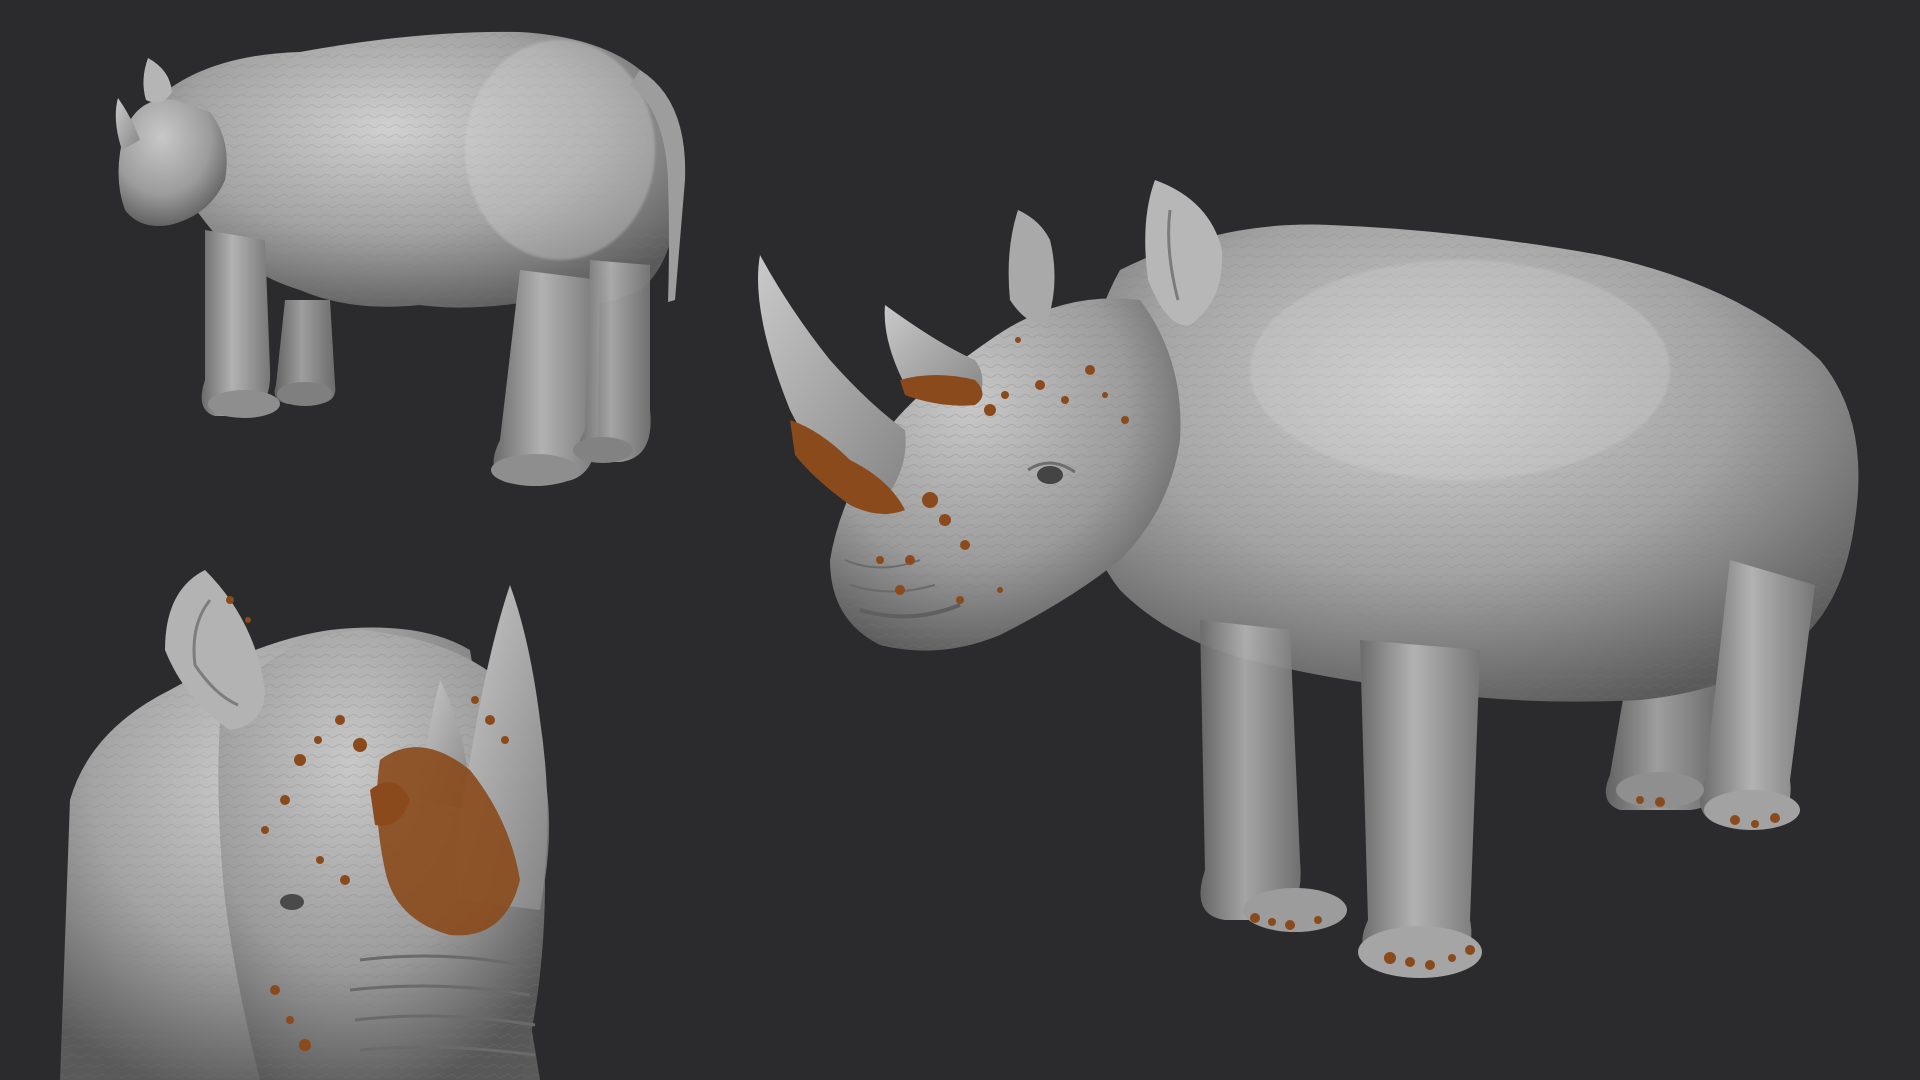  What do you see at coordinates (292, 902) in the screenshot?
I see `front-view-eye` at bounding box center [292, 902].